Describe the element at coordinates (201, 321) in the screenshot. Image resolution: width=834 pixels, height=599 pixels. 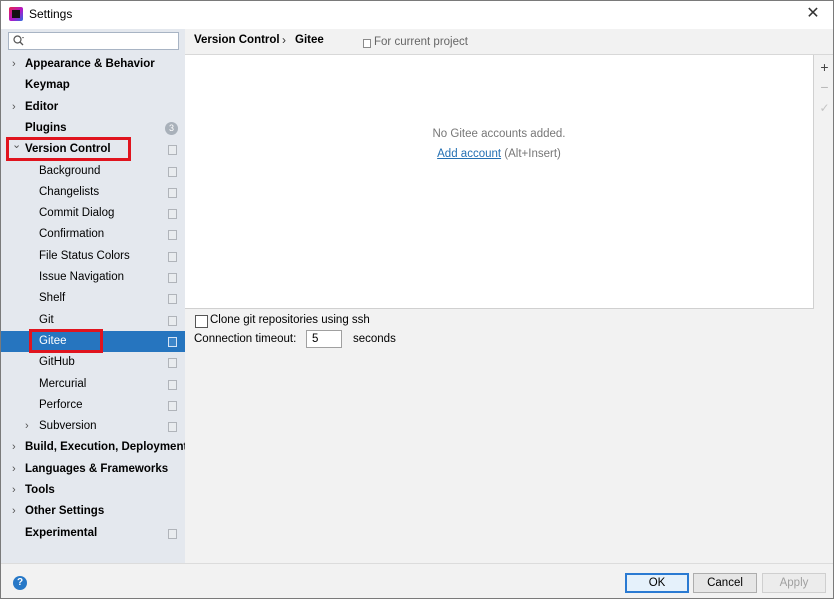
I see `clone-ssh-checkbox` at that location.